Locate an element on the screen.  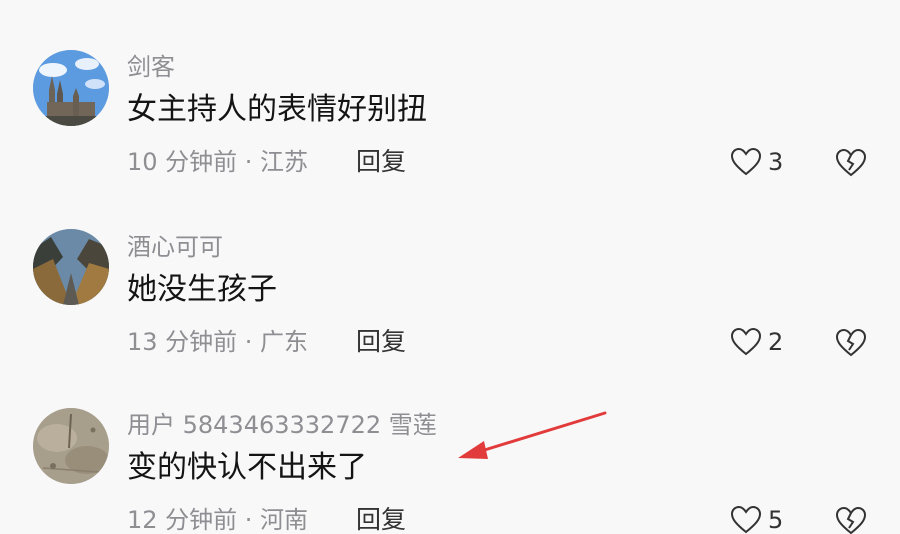
comment-text: 她没生孩子 is located at coordinates (202, 289).